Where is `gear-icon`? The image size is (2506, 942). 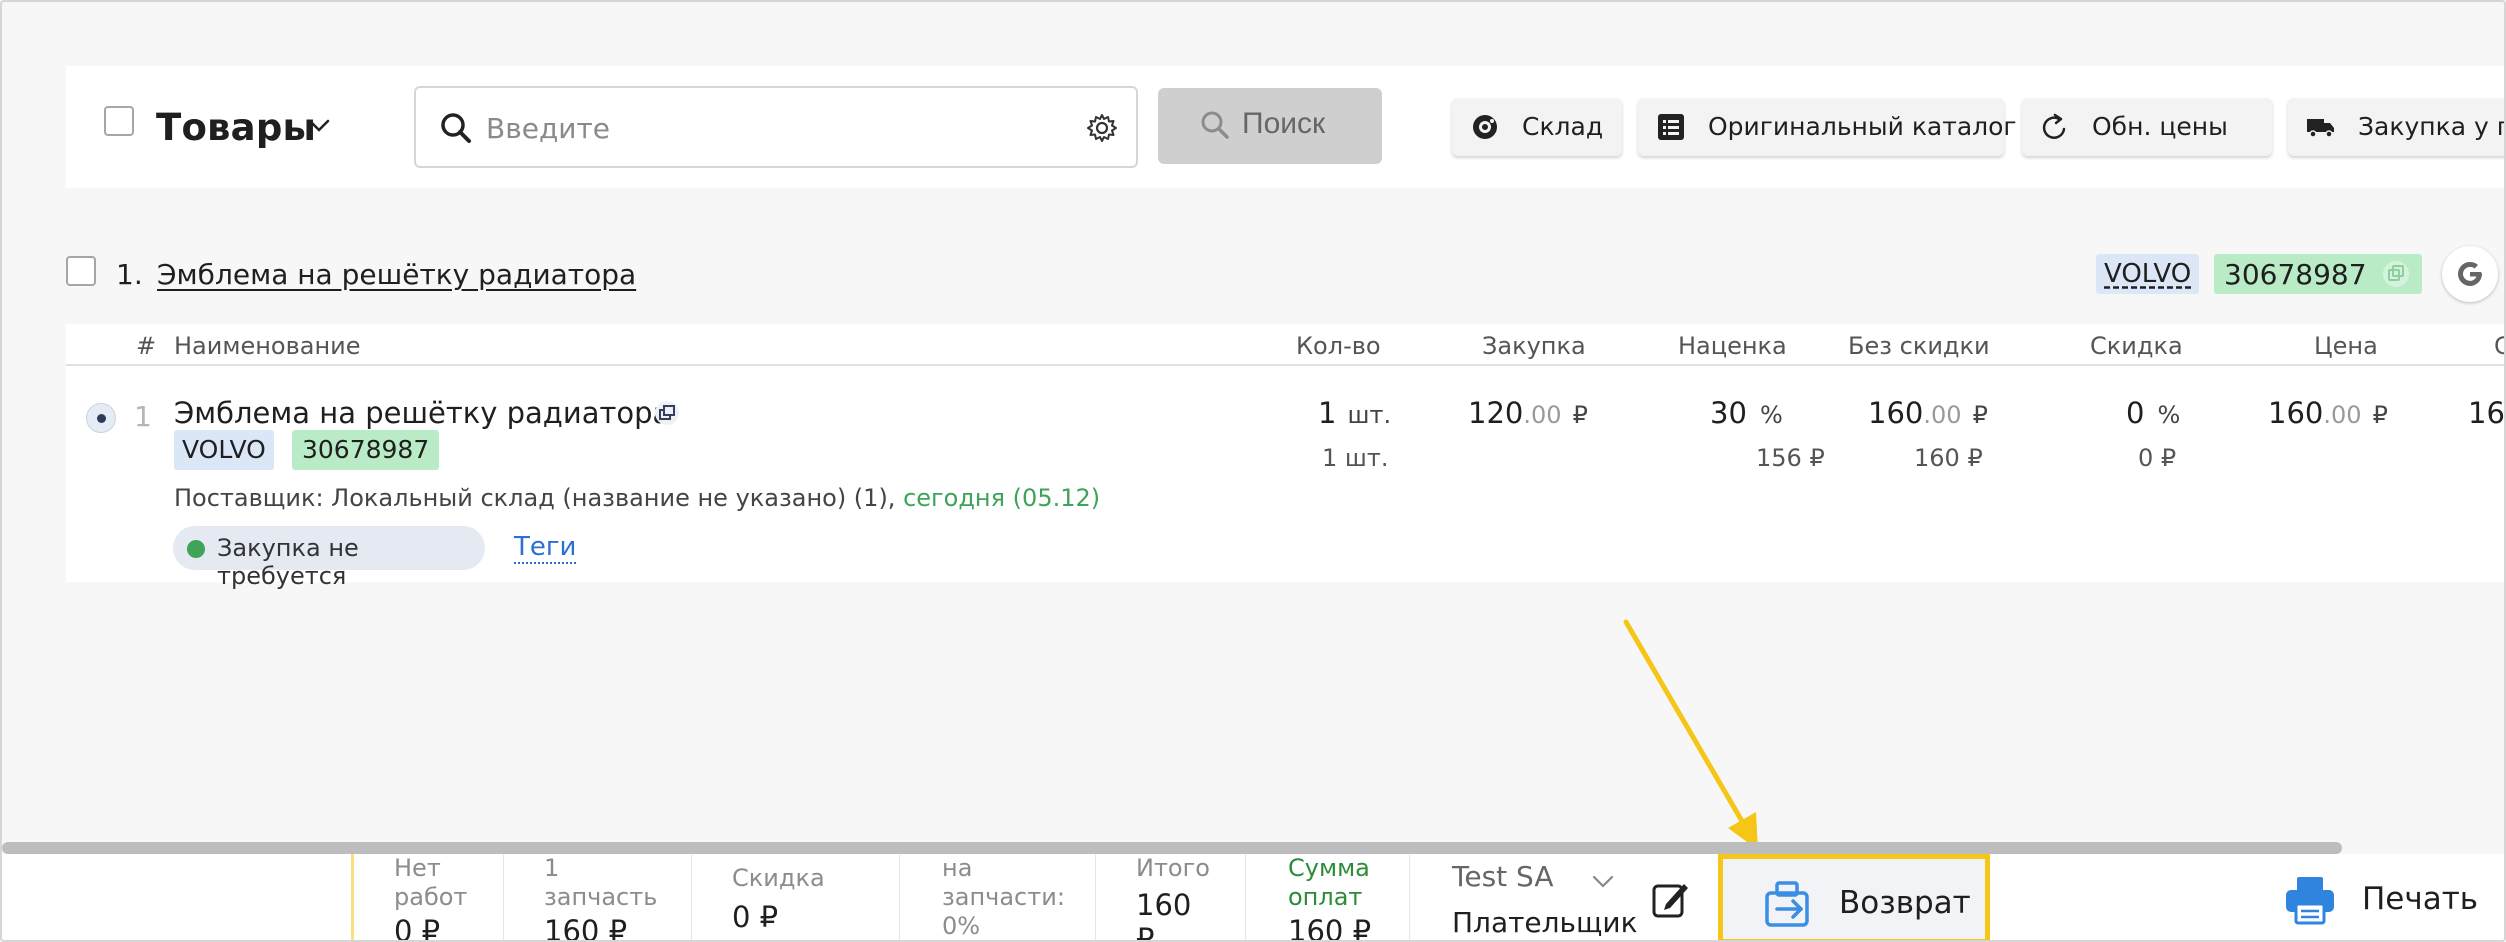 gear-icon is located at coordinates (1102, 128).